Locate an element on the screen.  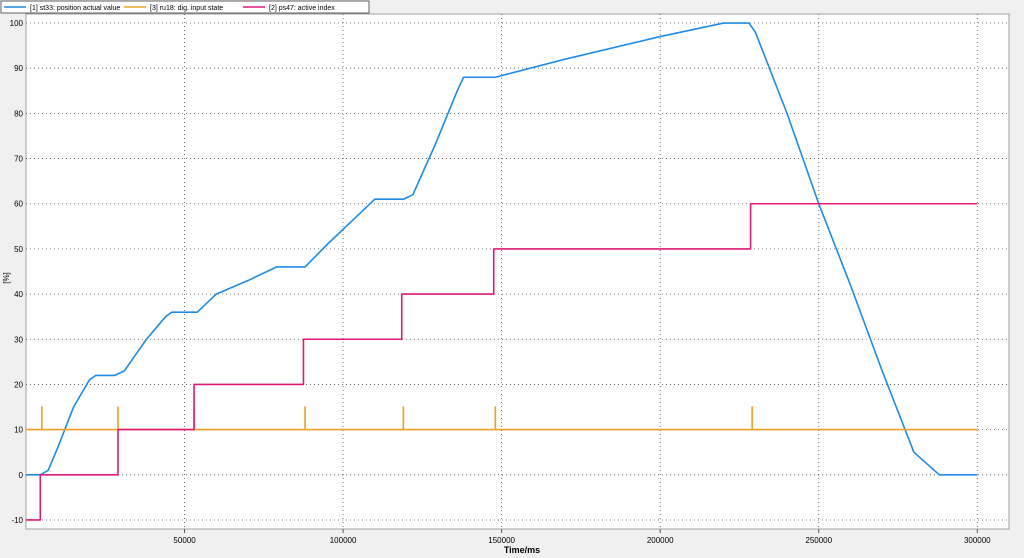
x-tick-labels: 50000 100000 150000 200000 250000 300000 is located at coordinates (582, 537).